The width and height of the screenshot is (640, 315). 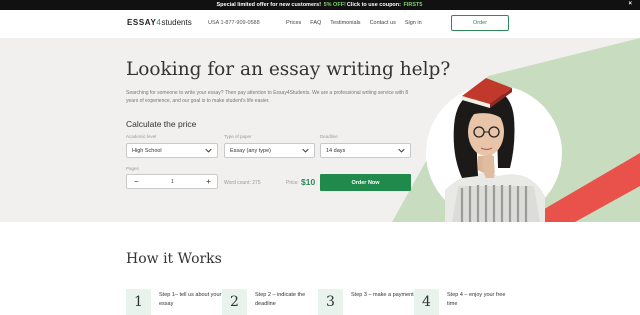 What do you see at coordinates (345, 23) in the screenshot?
I see `nav-testimonials: Testimonials` at bounding box center [345, 23].